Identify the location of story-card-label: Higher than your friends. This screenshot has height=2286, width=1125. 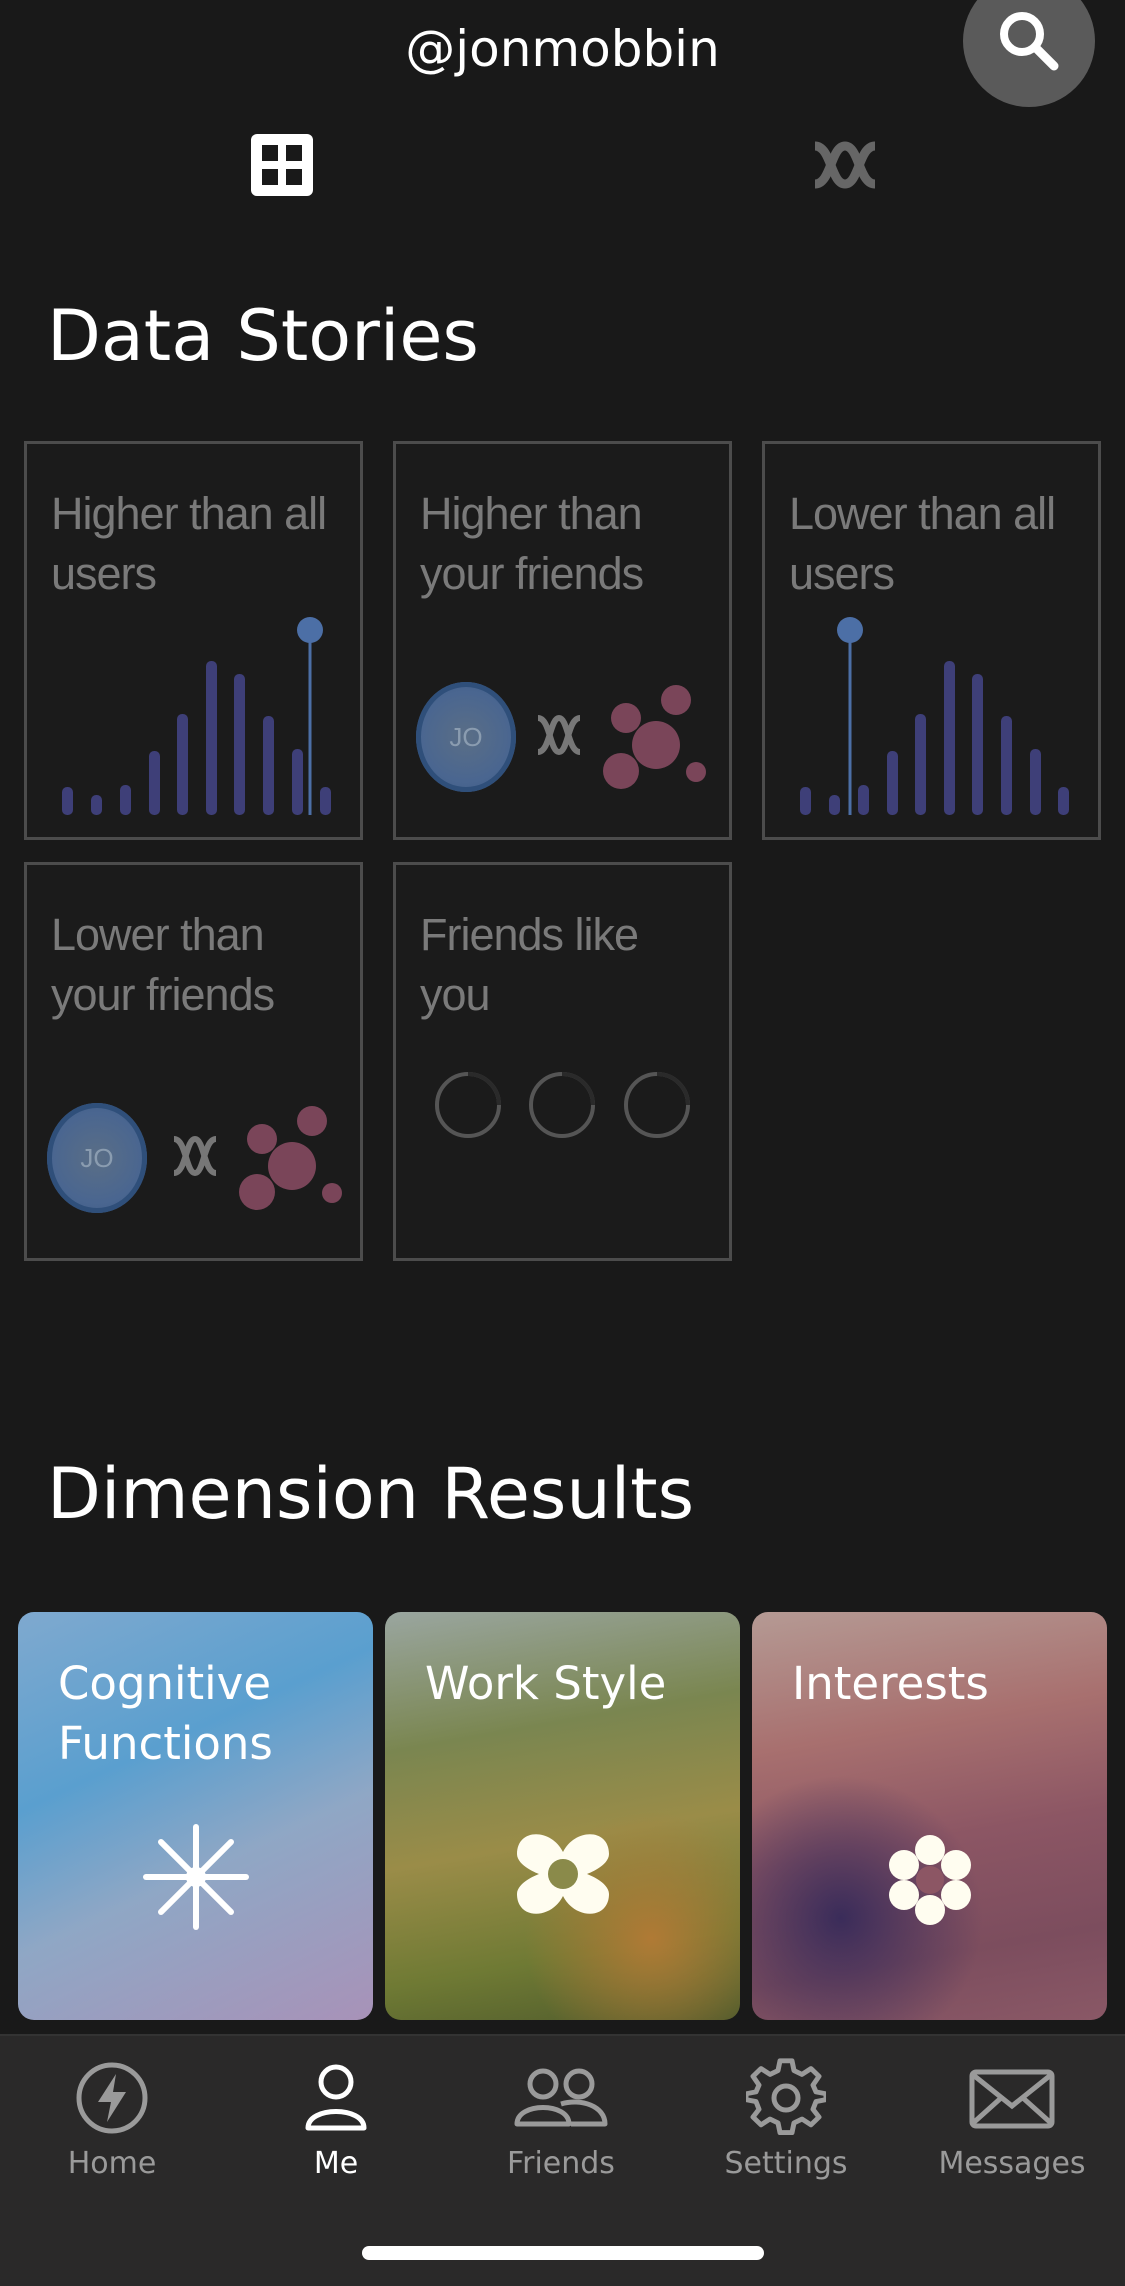
(532, 543).